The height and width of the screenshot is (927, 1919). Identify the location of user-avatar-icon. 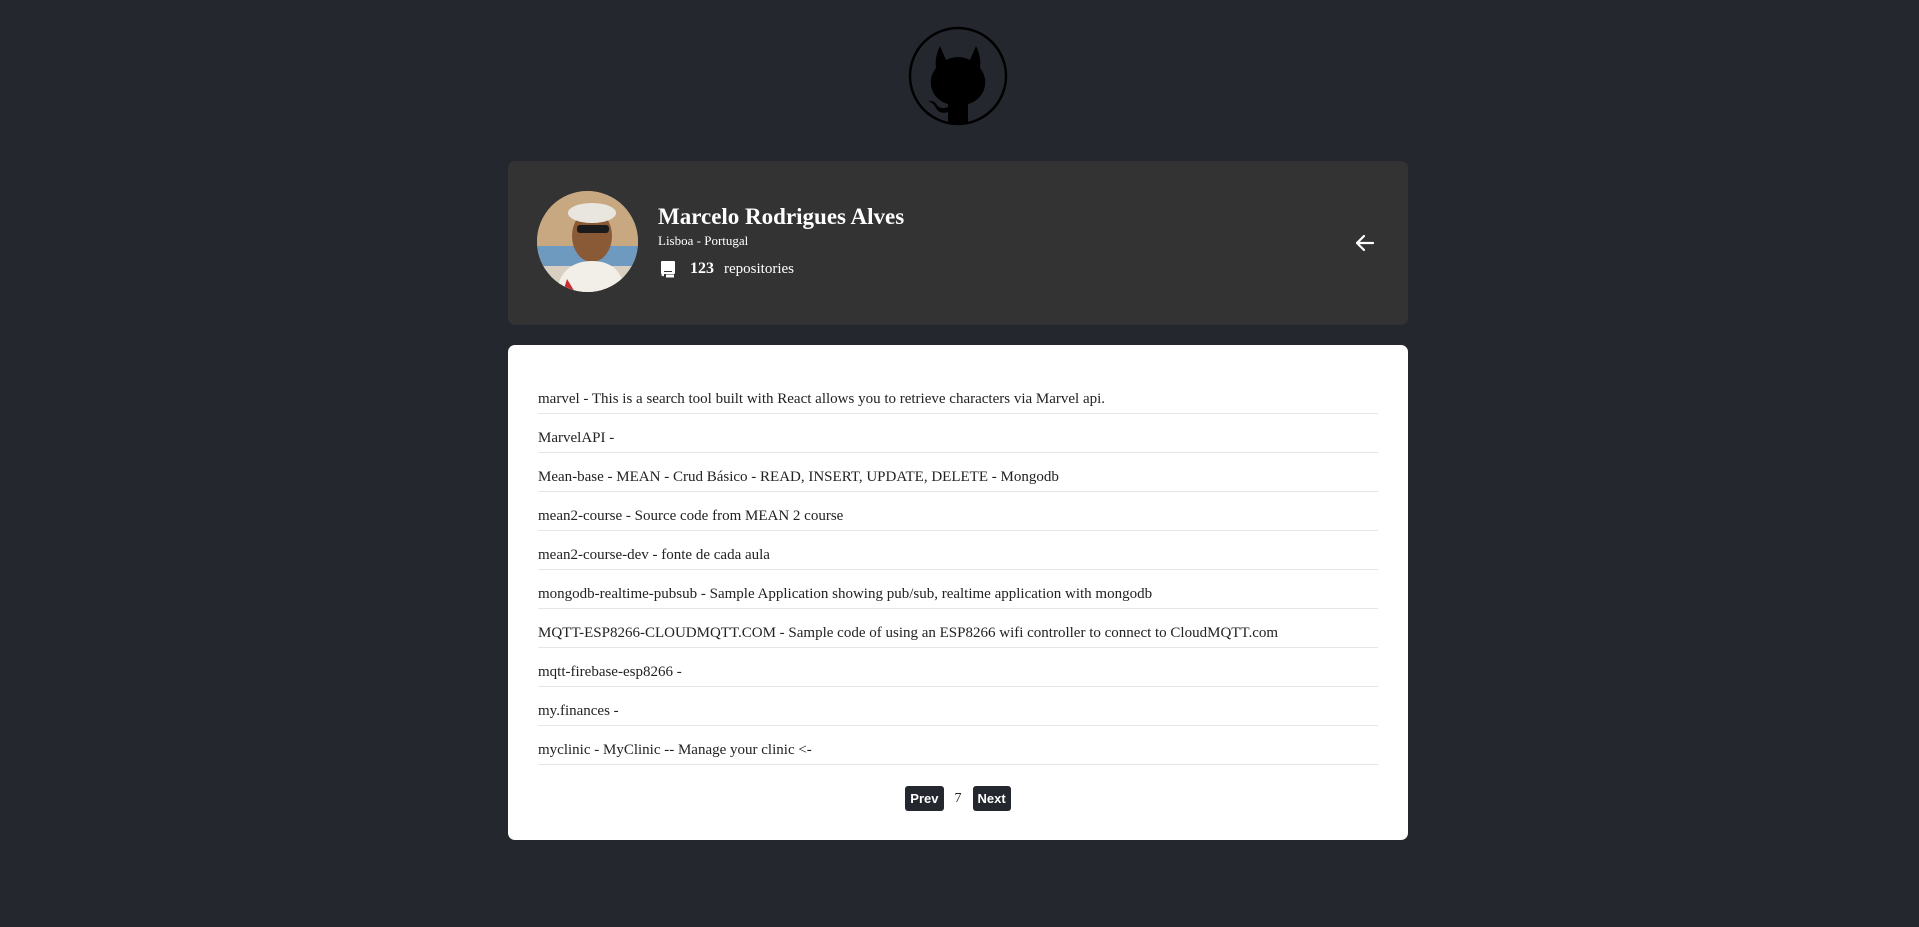
(587, 241).